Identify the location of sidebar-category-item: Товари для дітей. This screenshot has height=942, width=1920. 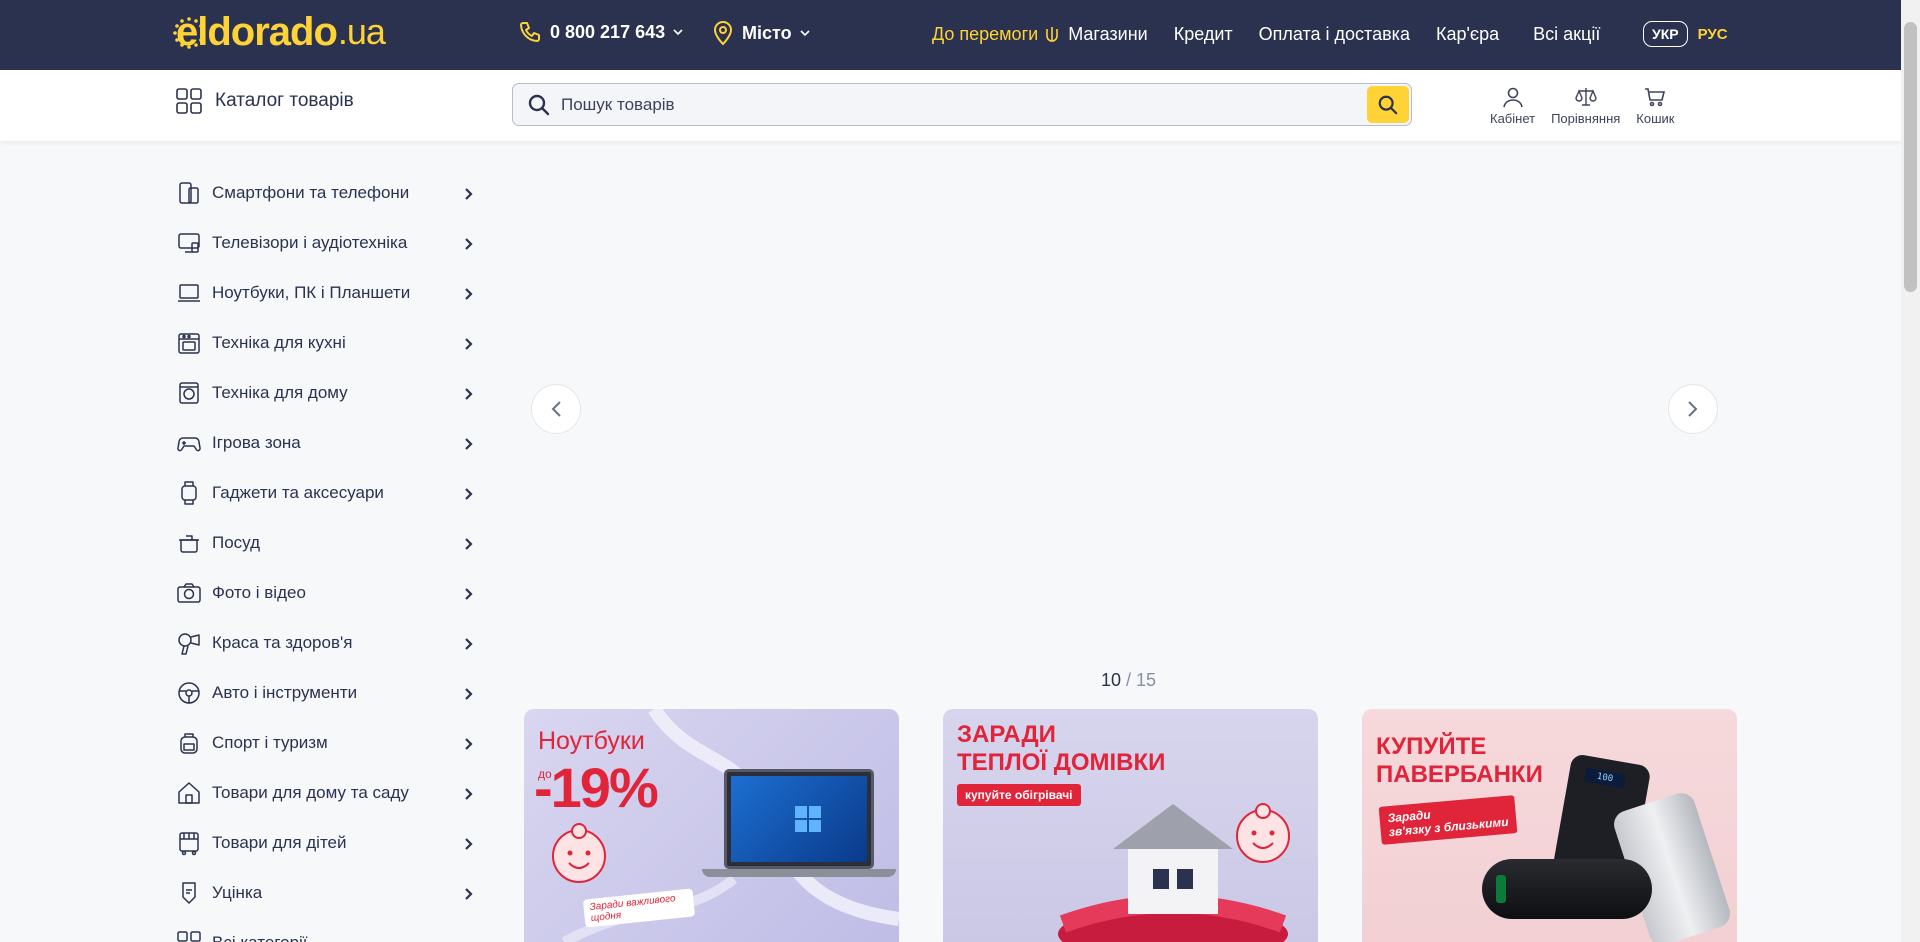
(326, 843).